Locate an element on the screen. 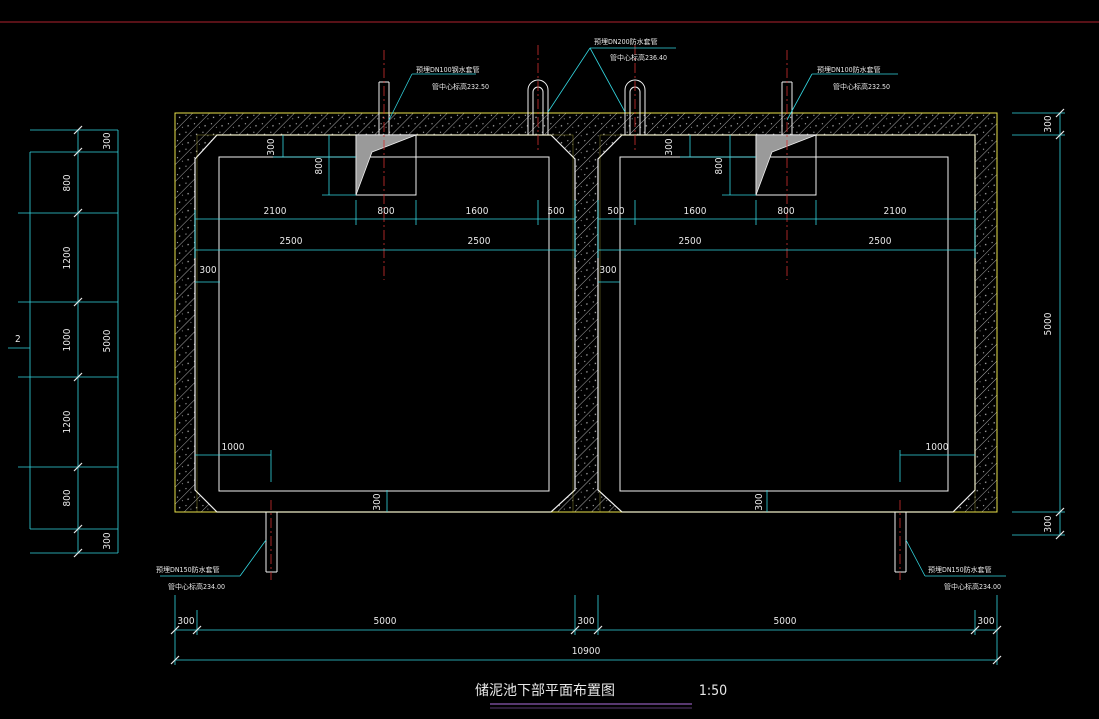 This screenshot has height=719, width=1099. pipe-outlet-right is located at coordinates (900, 542).